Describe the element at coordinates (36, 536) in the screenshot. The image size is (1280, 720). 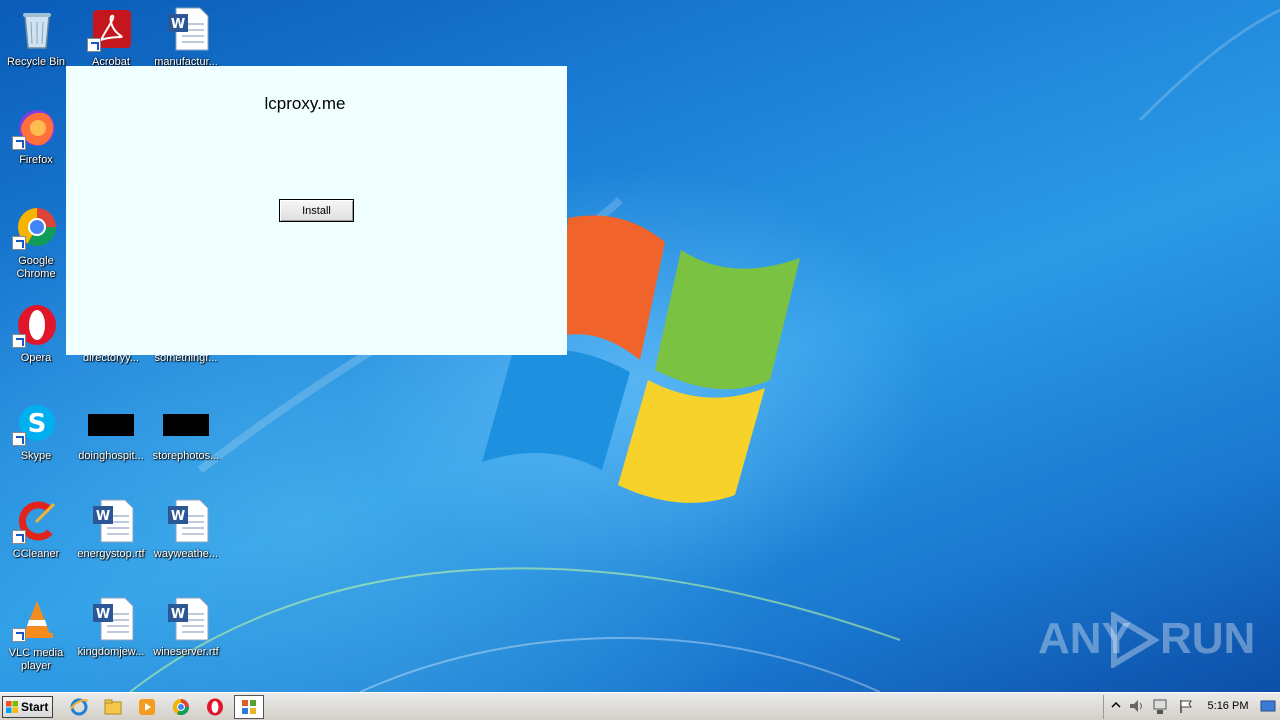
I see `desktop-icon-ccleaner: CCleaner` at that location.